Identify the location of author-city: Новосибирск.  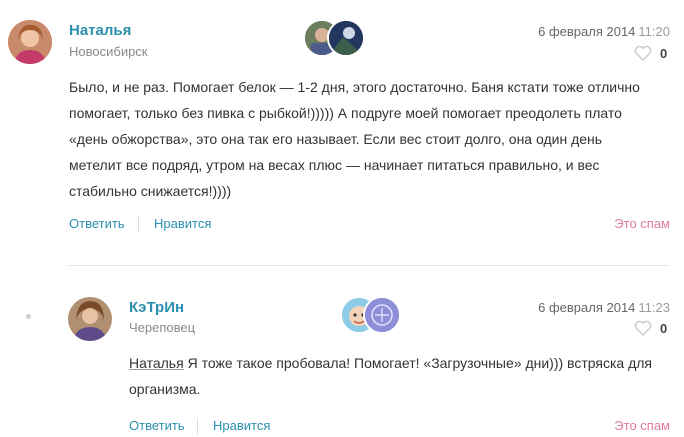
(108, 51).